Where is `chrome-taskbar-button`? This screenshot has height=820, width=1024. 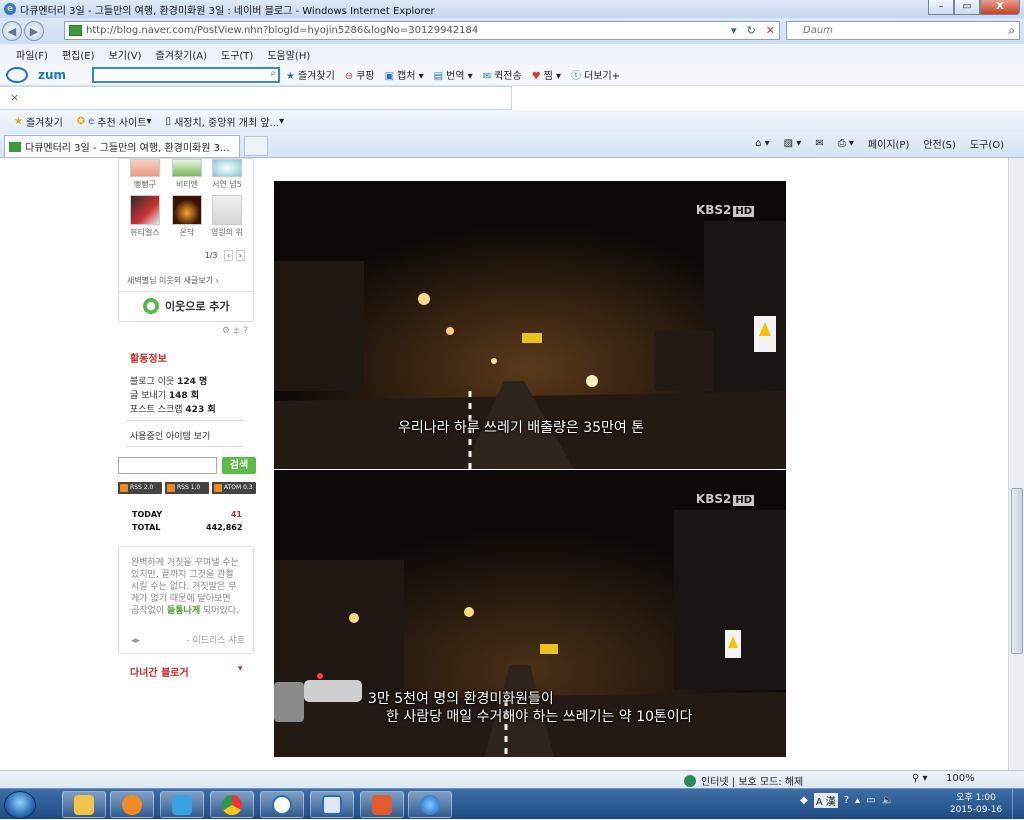 chrome-taskbar-button is located at coordinates (232, 804).